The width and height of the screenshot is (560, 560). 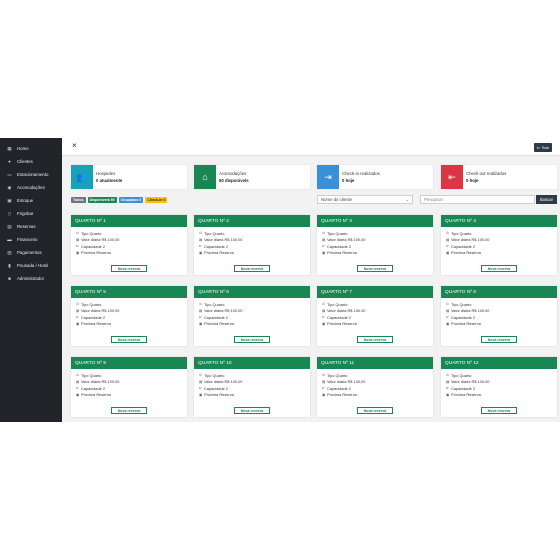 I want to click on search-field-select: Nome do cliente ⌄, so click(x=365, y=199).